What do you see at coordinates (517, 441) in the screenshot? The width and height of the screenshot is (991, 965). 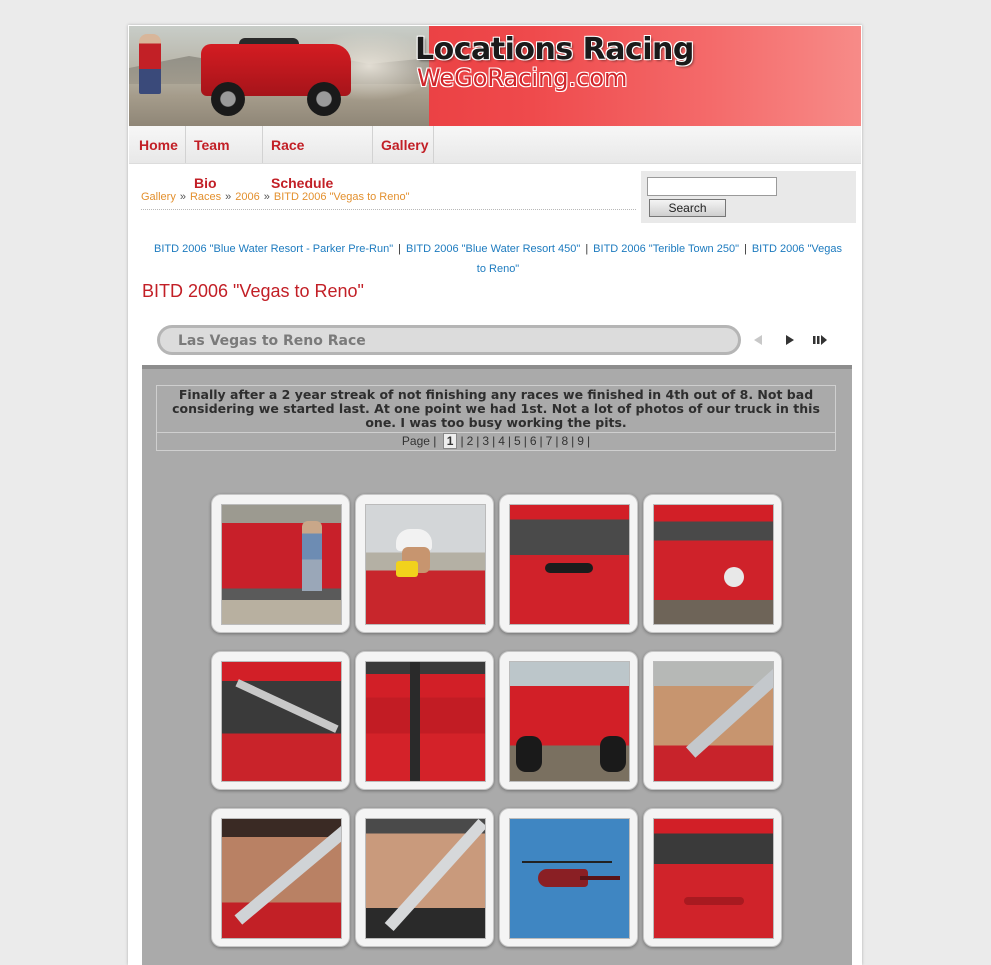 I see `page-link-5: 5` at bounding box center [517, 441].